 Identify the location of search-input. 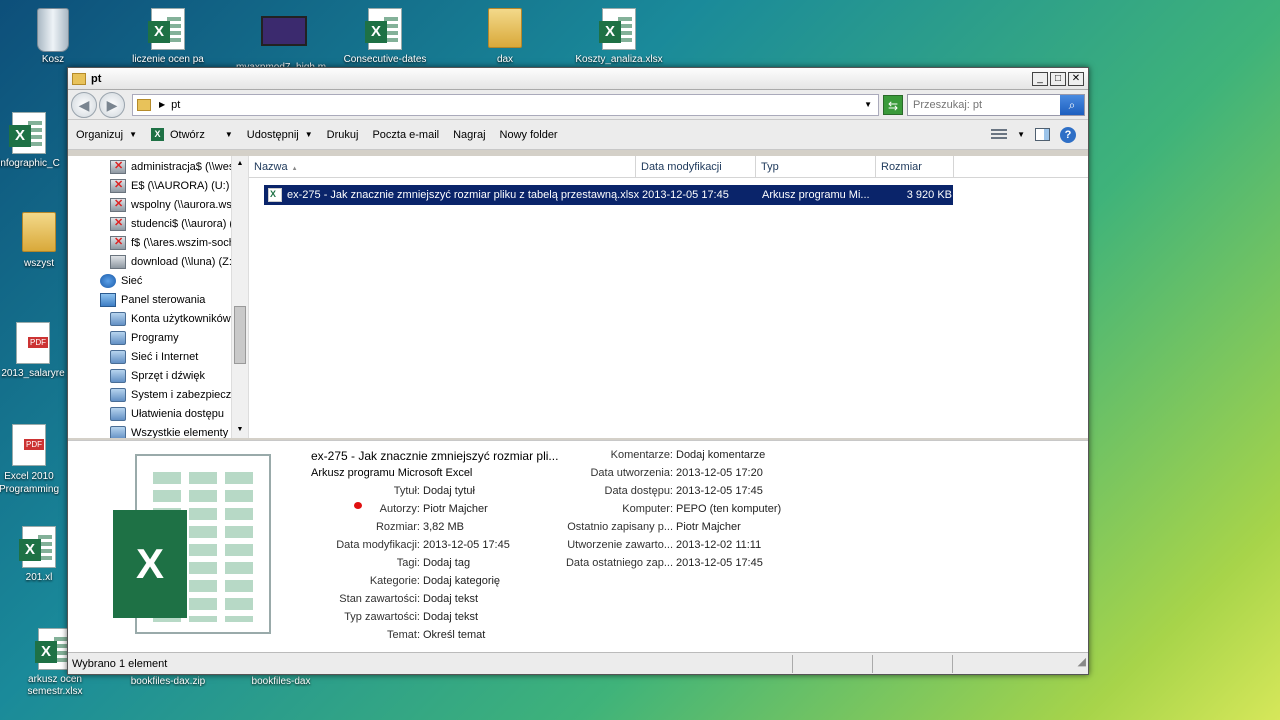
(984, 104).